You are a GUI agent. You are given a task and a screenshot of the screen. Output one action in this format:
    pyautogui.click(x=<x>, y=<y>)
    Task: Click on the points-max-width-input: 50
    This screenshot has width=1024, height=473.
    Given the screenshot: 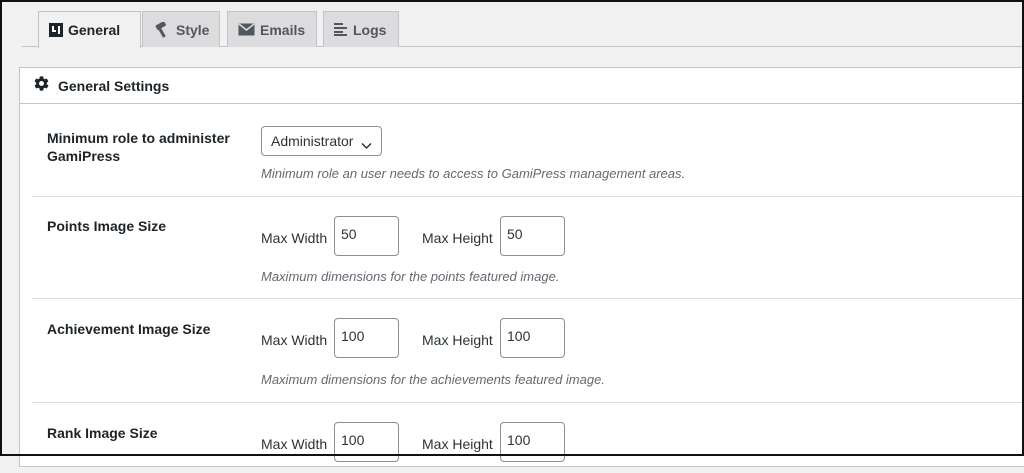 What is the action you would take?
    pyautogui.click(x=366, y=236)
    